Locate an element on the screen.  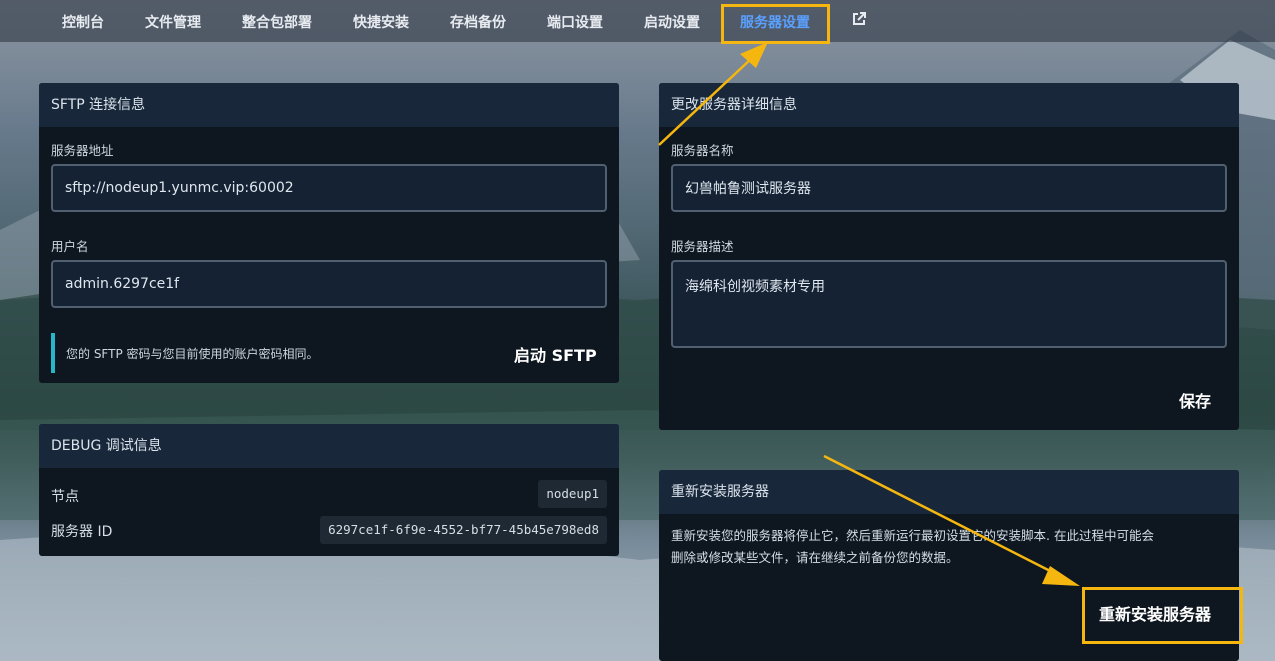
server-address-label: 服务器地址 is located at coordinates (82, 150).